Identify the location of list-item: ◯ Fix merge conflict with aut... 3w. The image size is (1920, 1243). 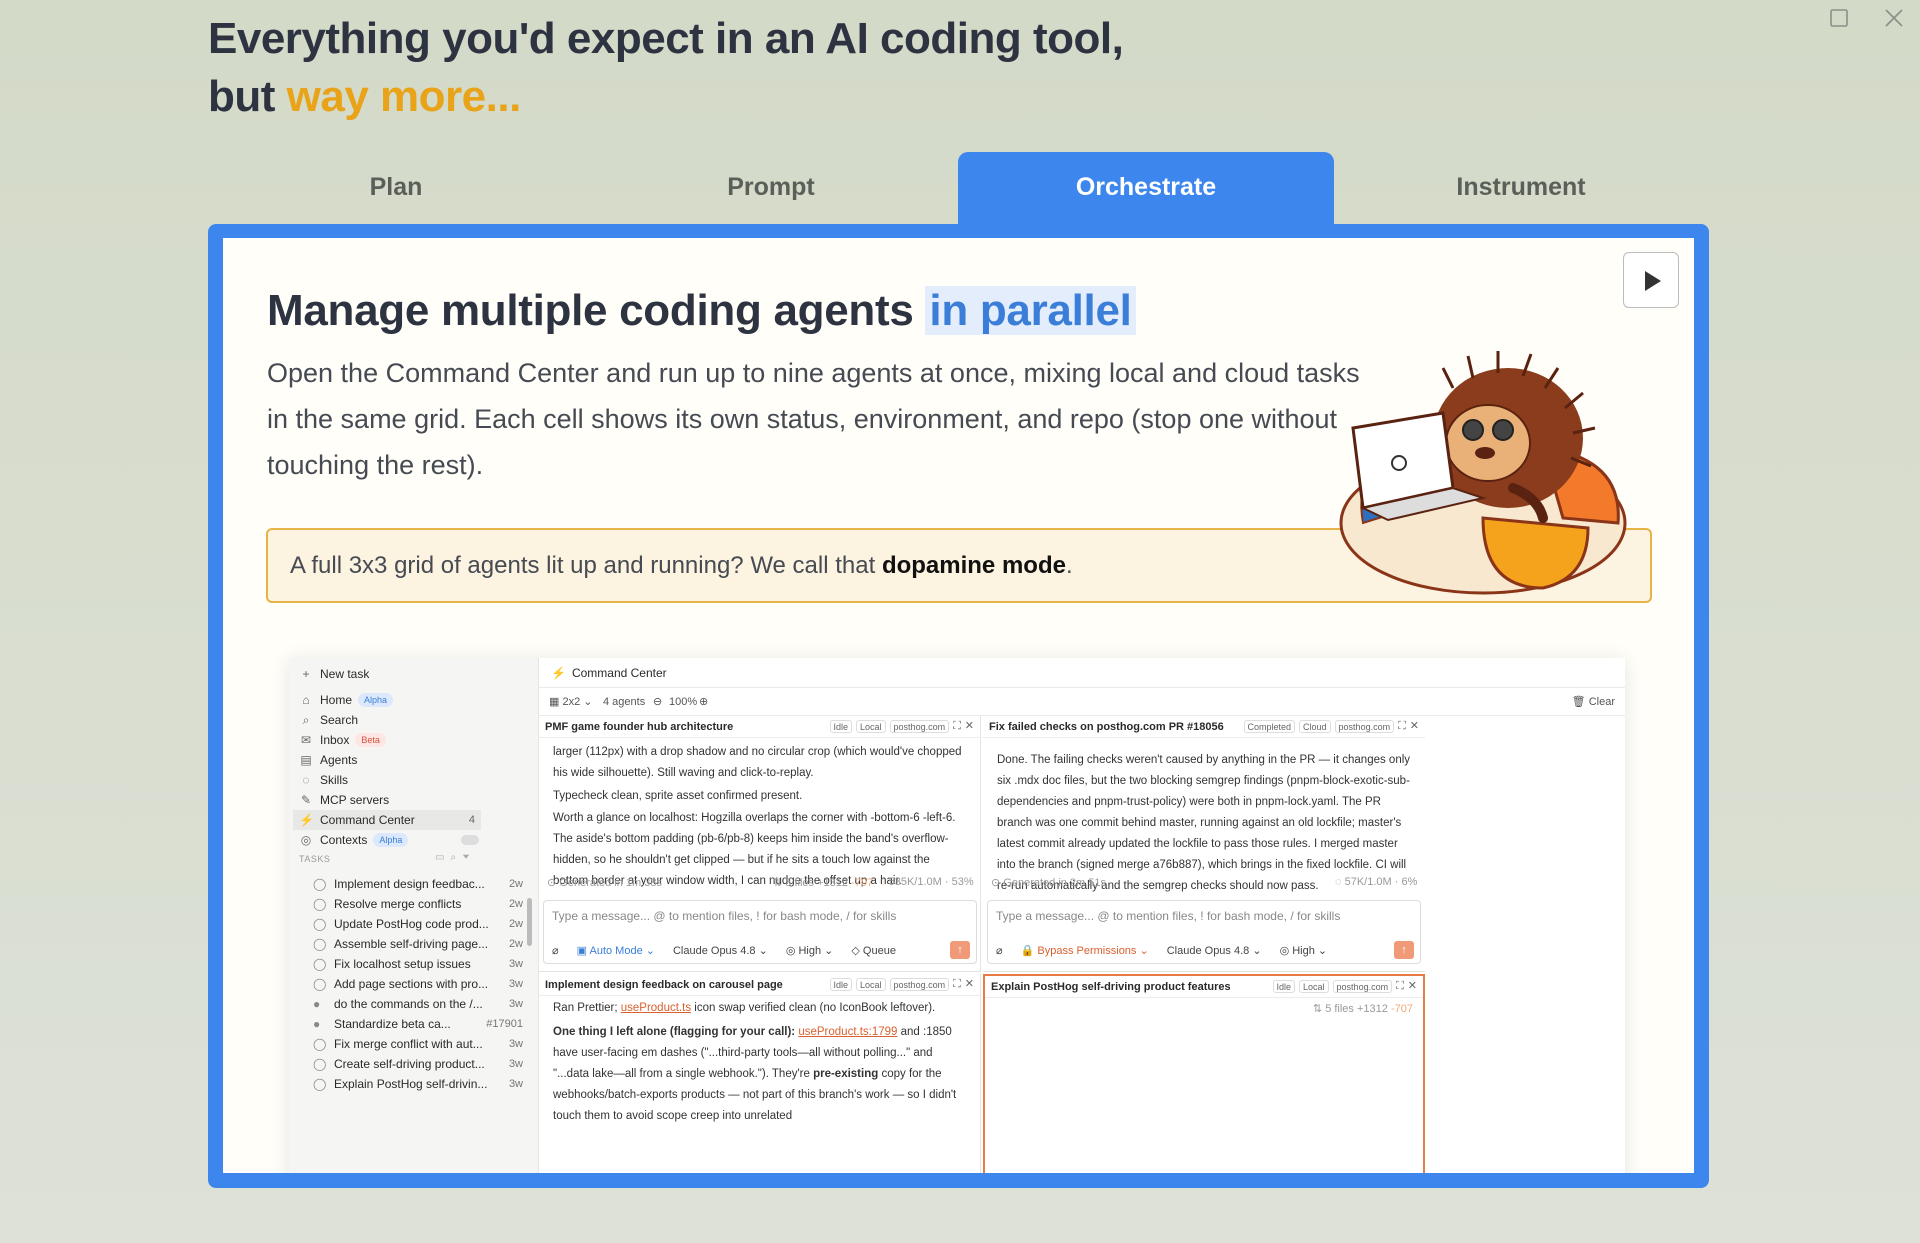
(418, 1044).